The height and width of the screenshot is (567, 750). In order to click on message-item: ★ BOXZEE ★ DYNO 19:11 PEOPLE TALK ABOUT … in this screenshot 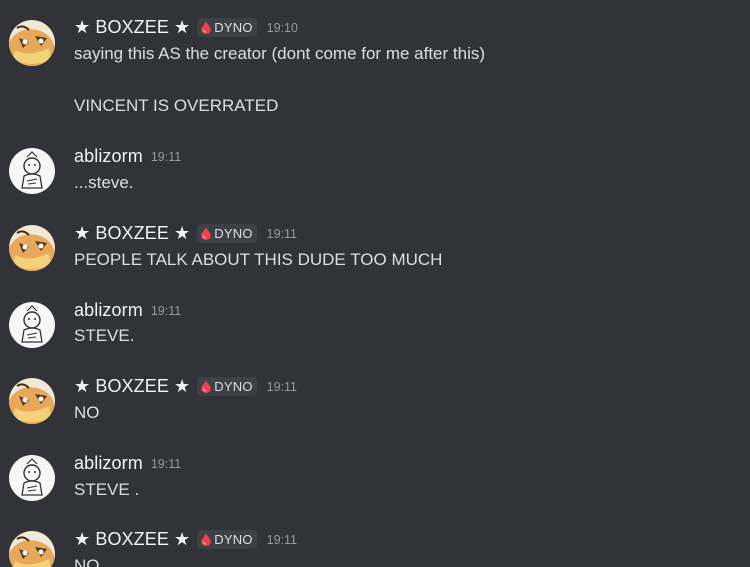, I will do `click(375, 251)`.